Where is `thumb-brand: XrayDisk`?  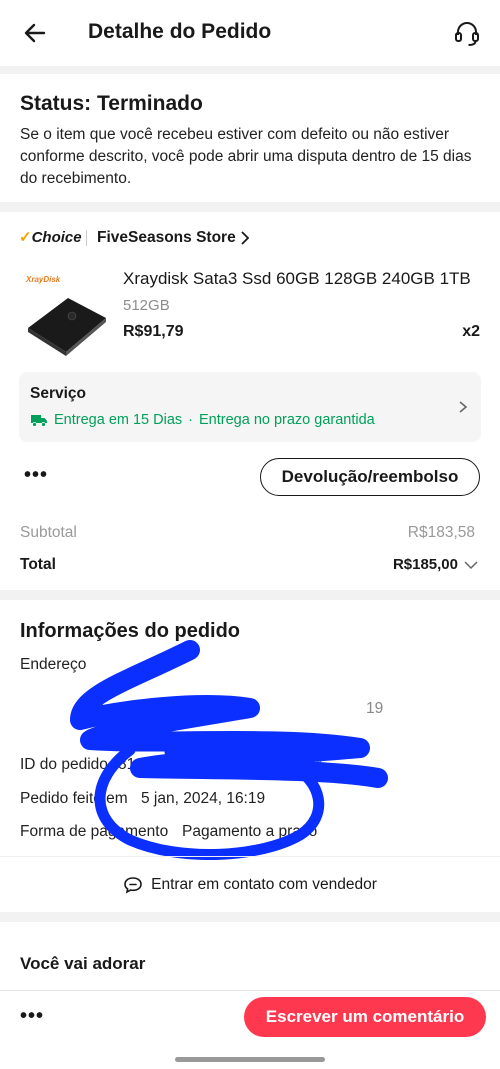
thumb-brand: XrayDisk is located at coordinates (43, 279).